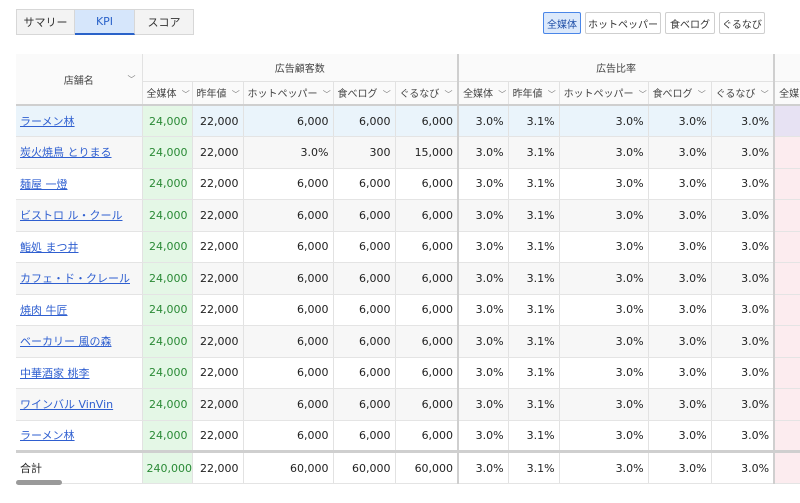 The width and height of the screenshot is (800, 503). I want to click on total-customers-gurunavi-cell: 60,000, so click(426, 467).